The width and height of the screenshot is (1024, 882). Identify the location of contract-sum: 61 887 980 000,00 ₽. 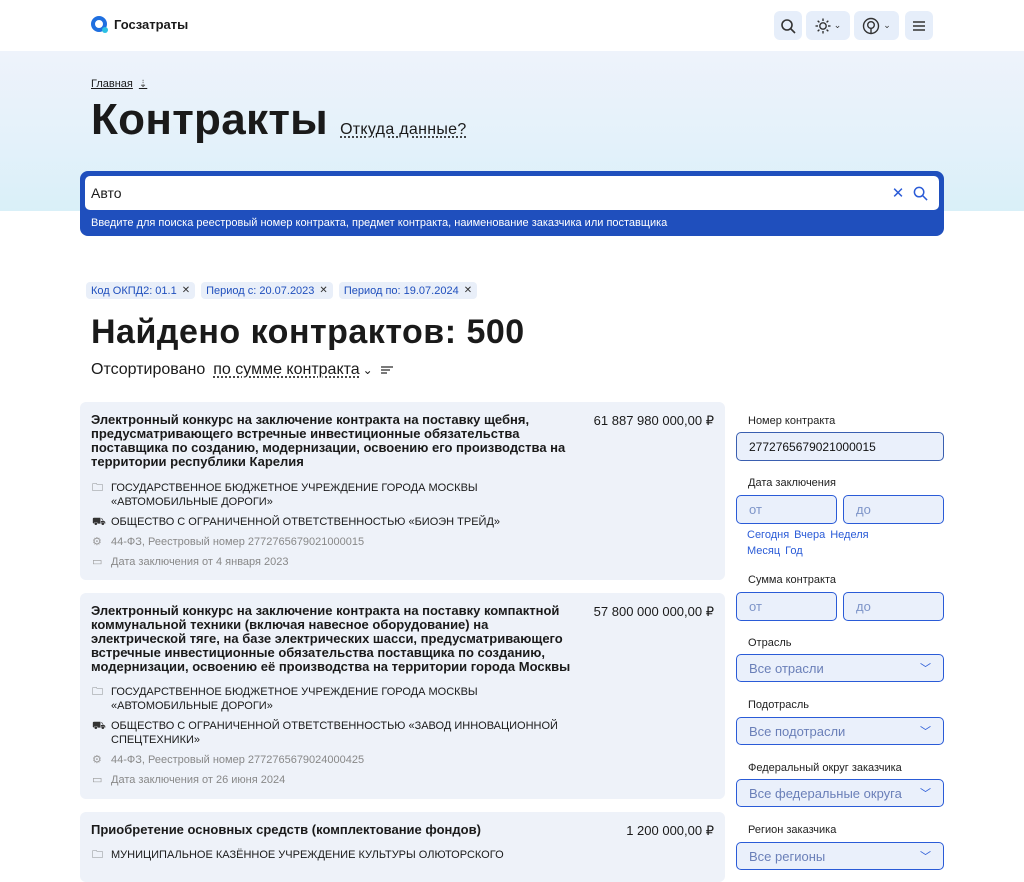
(654, 421).